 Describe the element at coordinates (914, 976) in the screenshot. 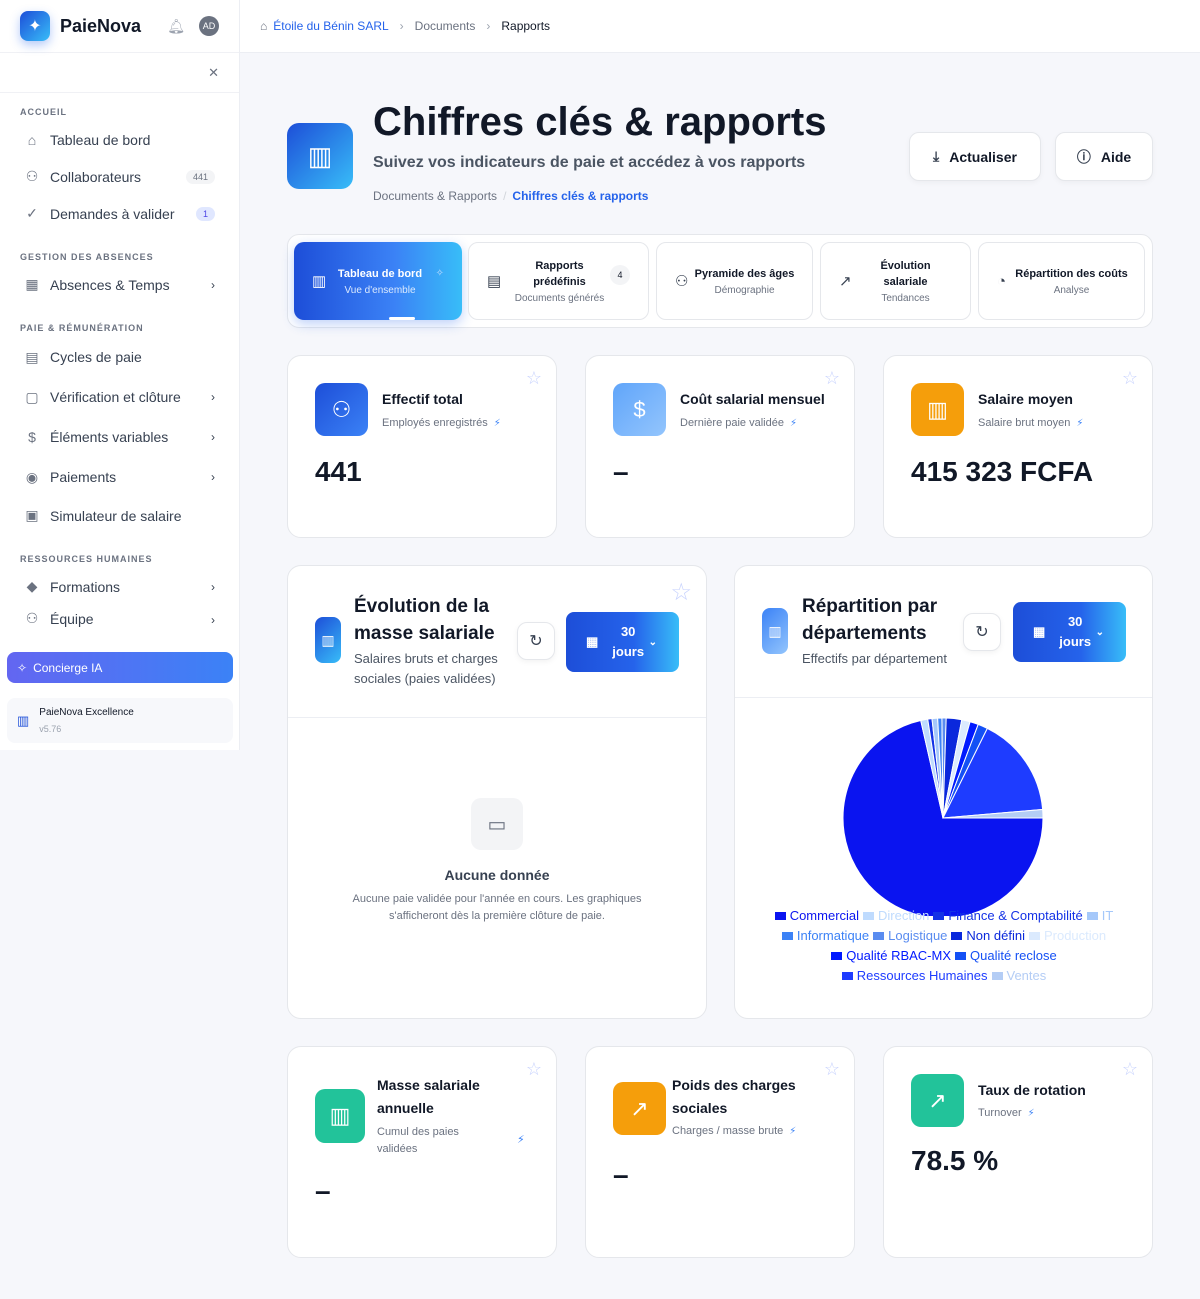

I see `legend-item: Ressources Humaines` at that location.